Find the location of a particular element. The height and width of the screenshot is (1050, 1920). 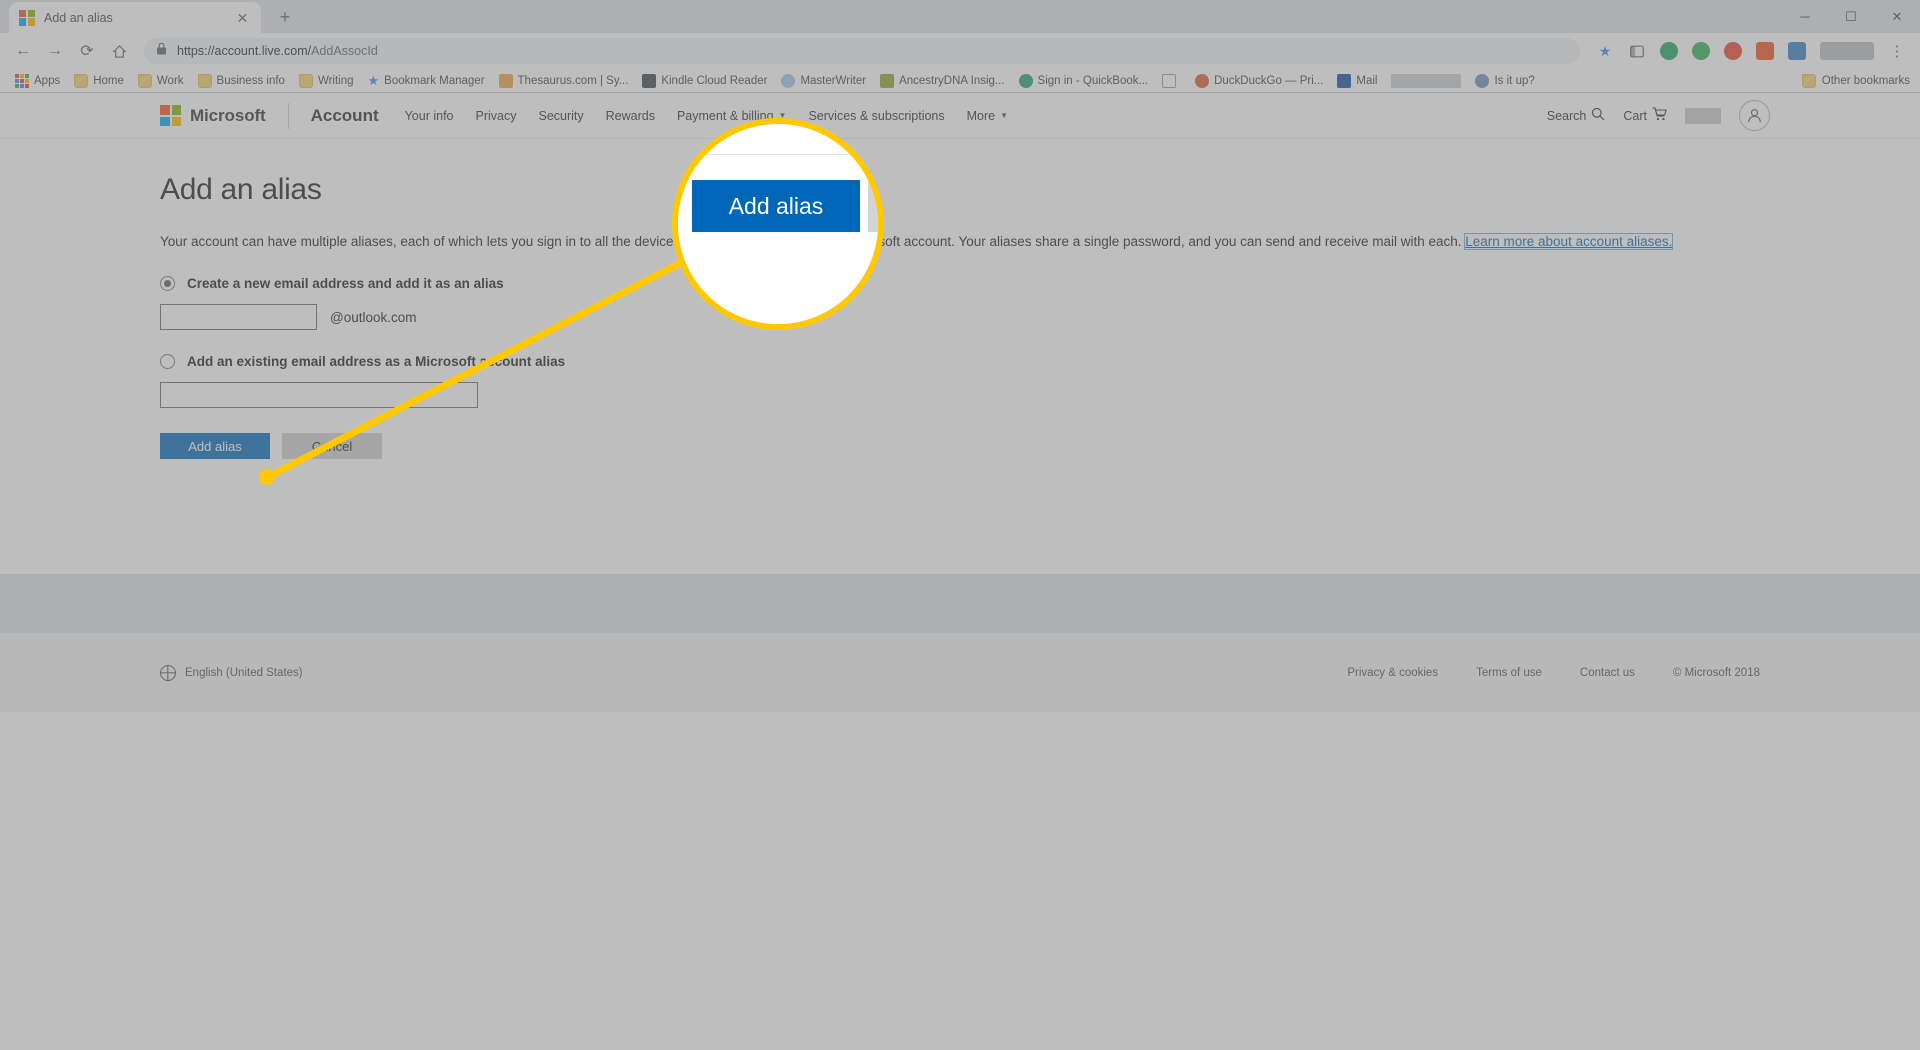

bookmark-label: MasterWriter is located at coordinates (833, 80).